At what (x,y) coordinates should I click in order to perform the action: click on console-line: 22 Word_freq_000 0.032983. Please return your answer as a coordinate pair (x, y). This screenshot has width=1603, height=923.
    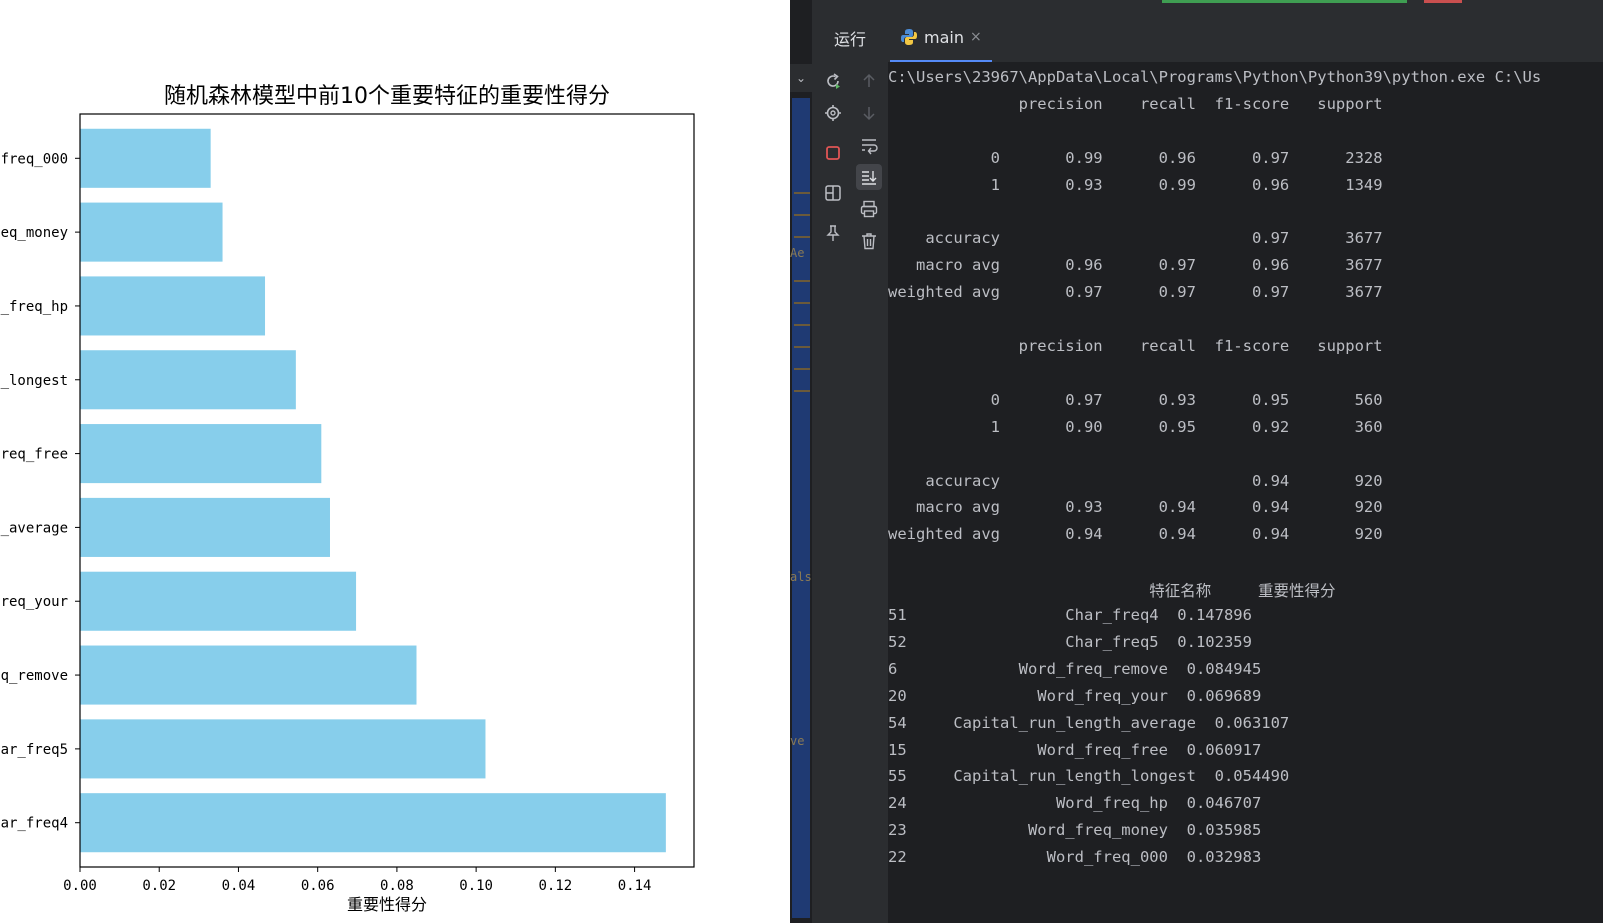
    Looking at the image, I should click on (1075, 857).